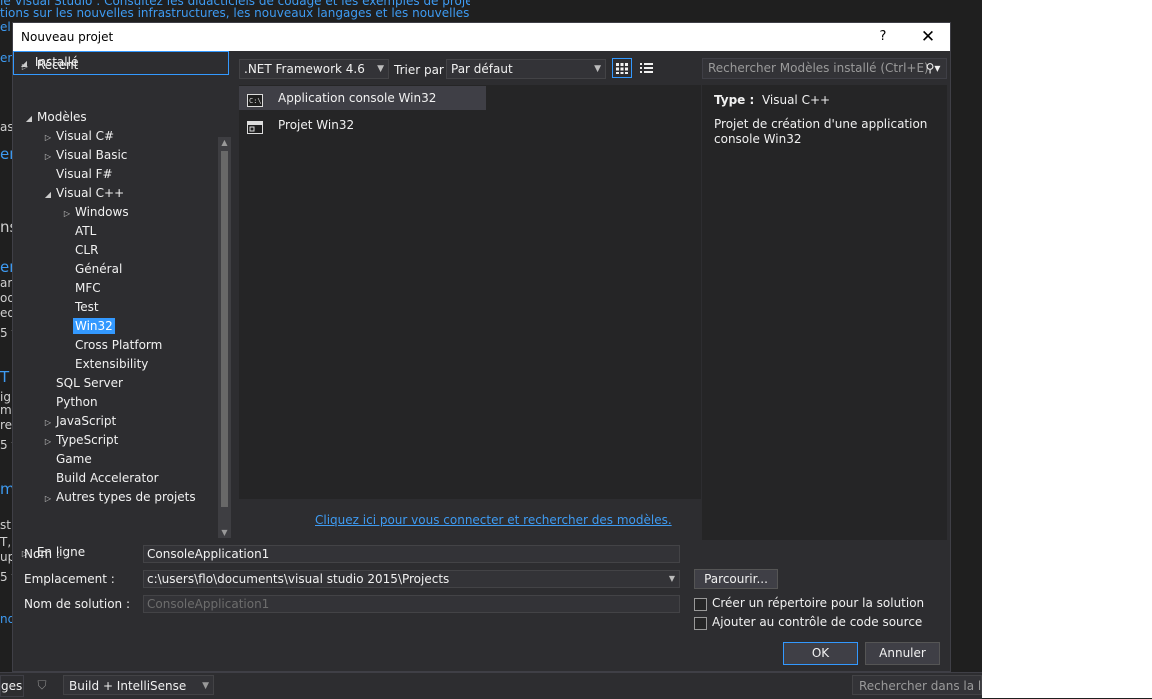 The image size is (1152, 699). I want to click on search-placeholder: Rechercher Modèles installé (Ctrl+E), so click(818, 68).